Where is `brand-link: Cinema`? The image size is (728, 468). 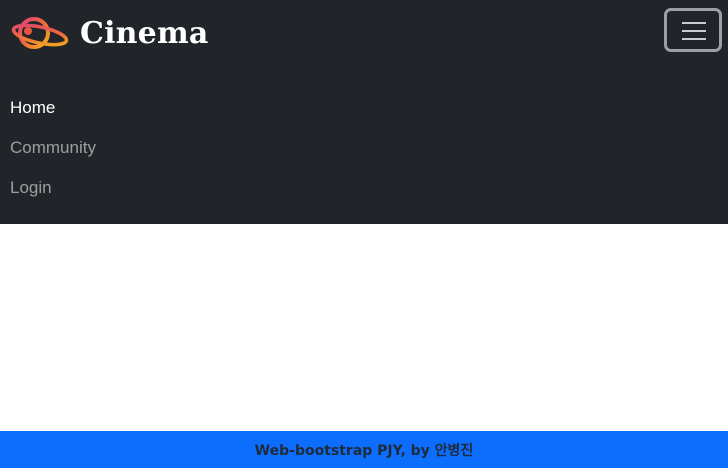 brand-link: Cinema is located at coordinates (109, 33).